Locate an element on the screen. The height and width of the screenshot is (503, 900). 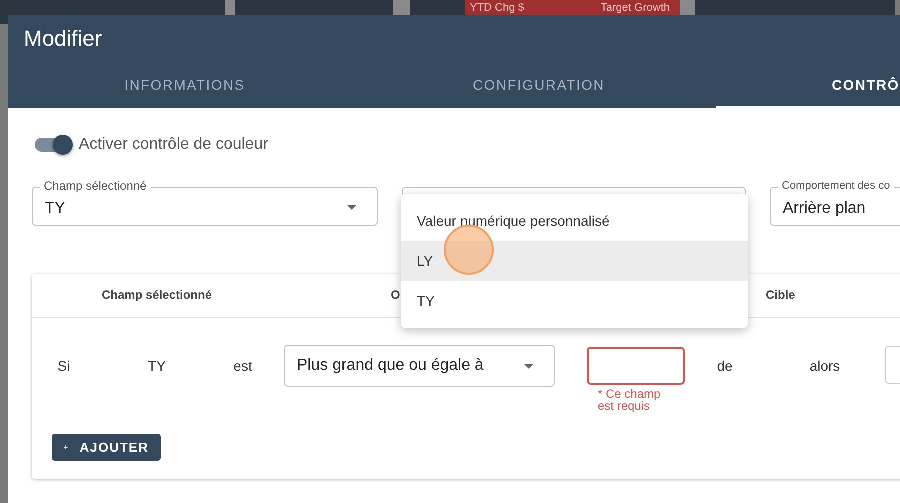
column-header: Cible is located at coordinates (780, 295).